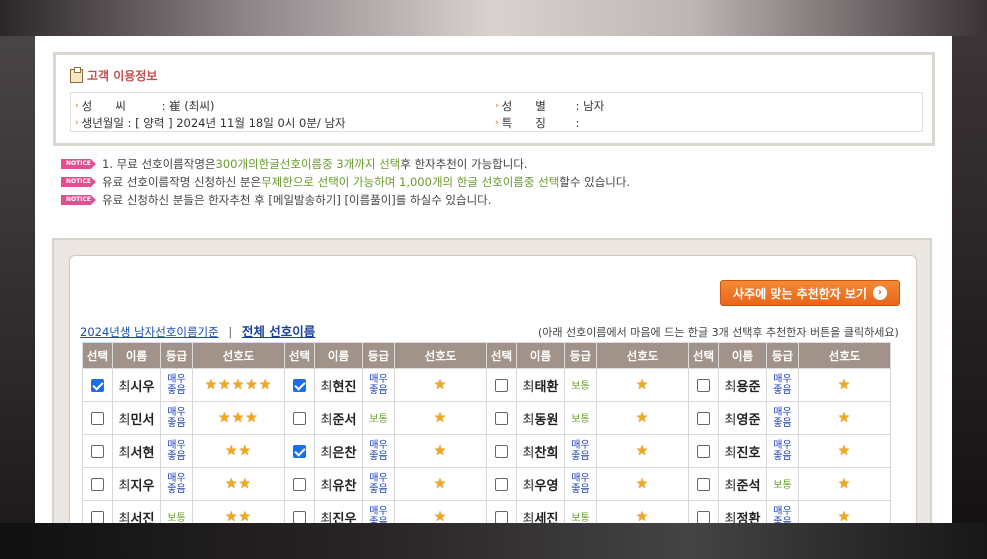  Describe the element at coordinates (810, 293) in the screenshot. I see `recommend-hanja-button: 사주에 맞는 추천한자 보기 ›` at that location.